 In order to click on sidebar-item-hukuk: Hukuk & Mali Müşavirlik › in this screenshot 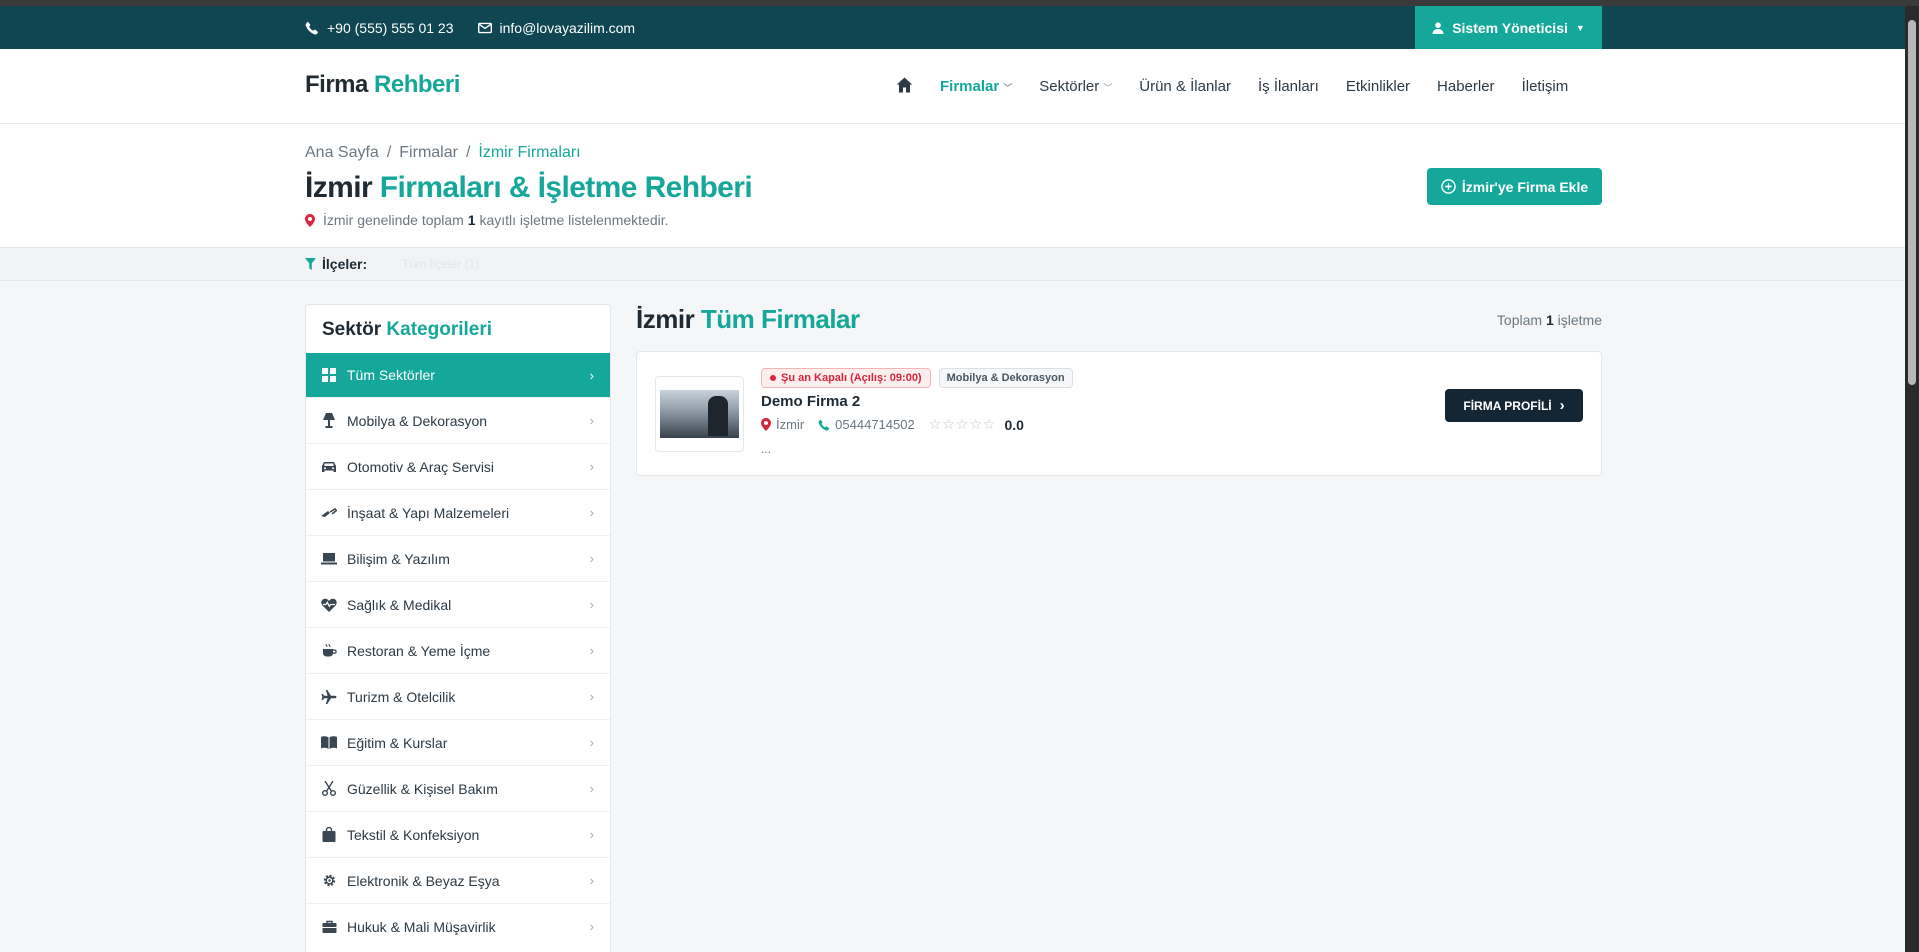, I will do `click(458, 926)`.